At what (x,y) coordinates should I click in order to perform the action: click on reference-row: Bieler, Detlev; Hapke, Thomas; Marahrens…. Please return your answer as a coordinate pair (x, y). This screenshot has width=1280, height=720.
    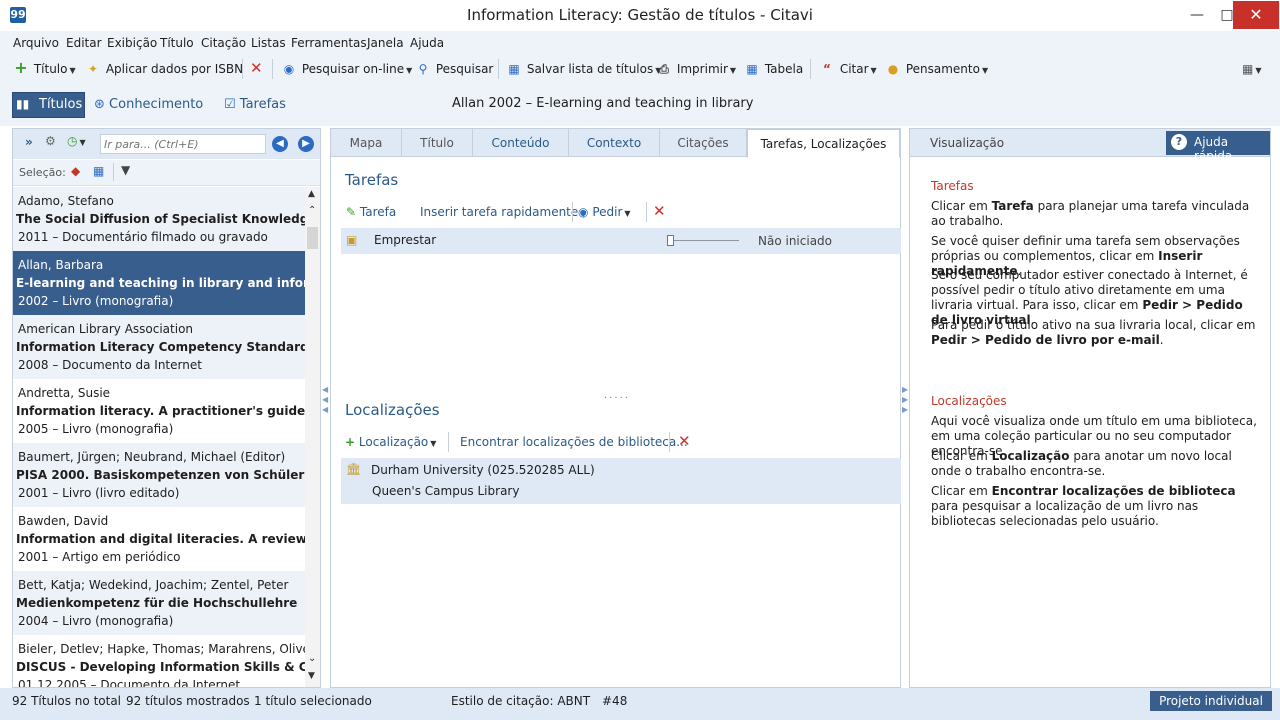
    Looking at the image, I should click on (159, 661).